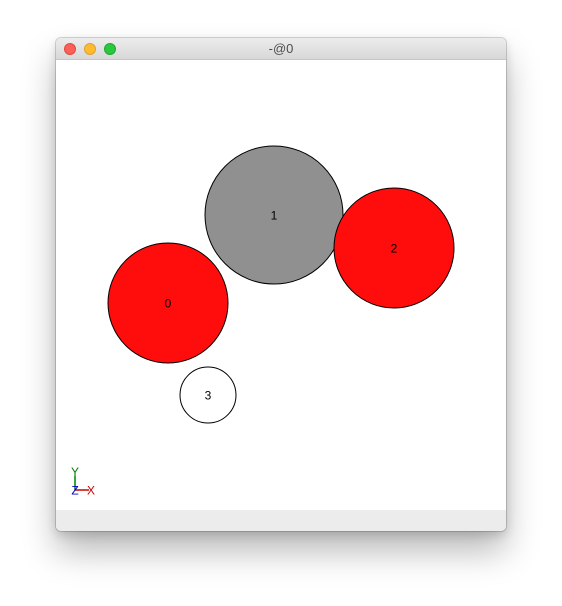 This screenshot has width=562, height=606. I want to click on atom-3: 3, so click(208, 395).